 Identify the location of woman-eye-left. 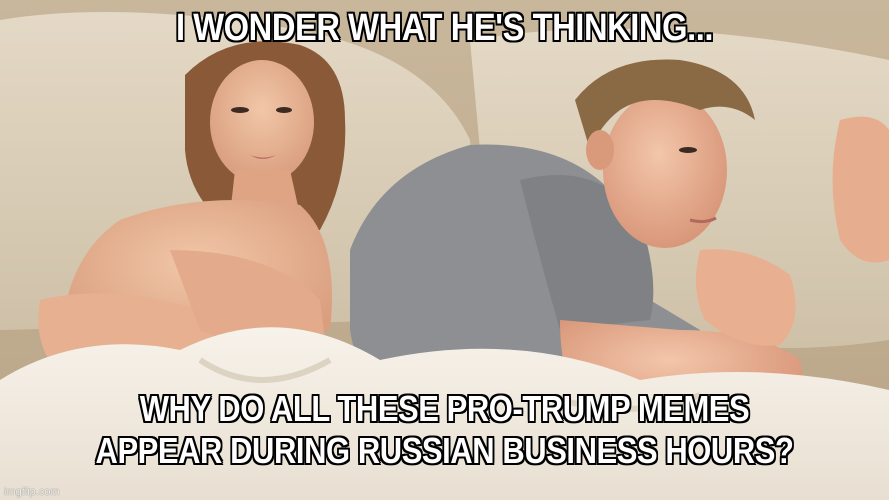
(240, 110).